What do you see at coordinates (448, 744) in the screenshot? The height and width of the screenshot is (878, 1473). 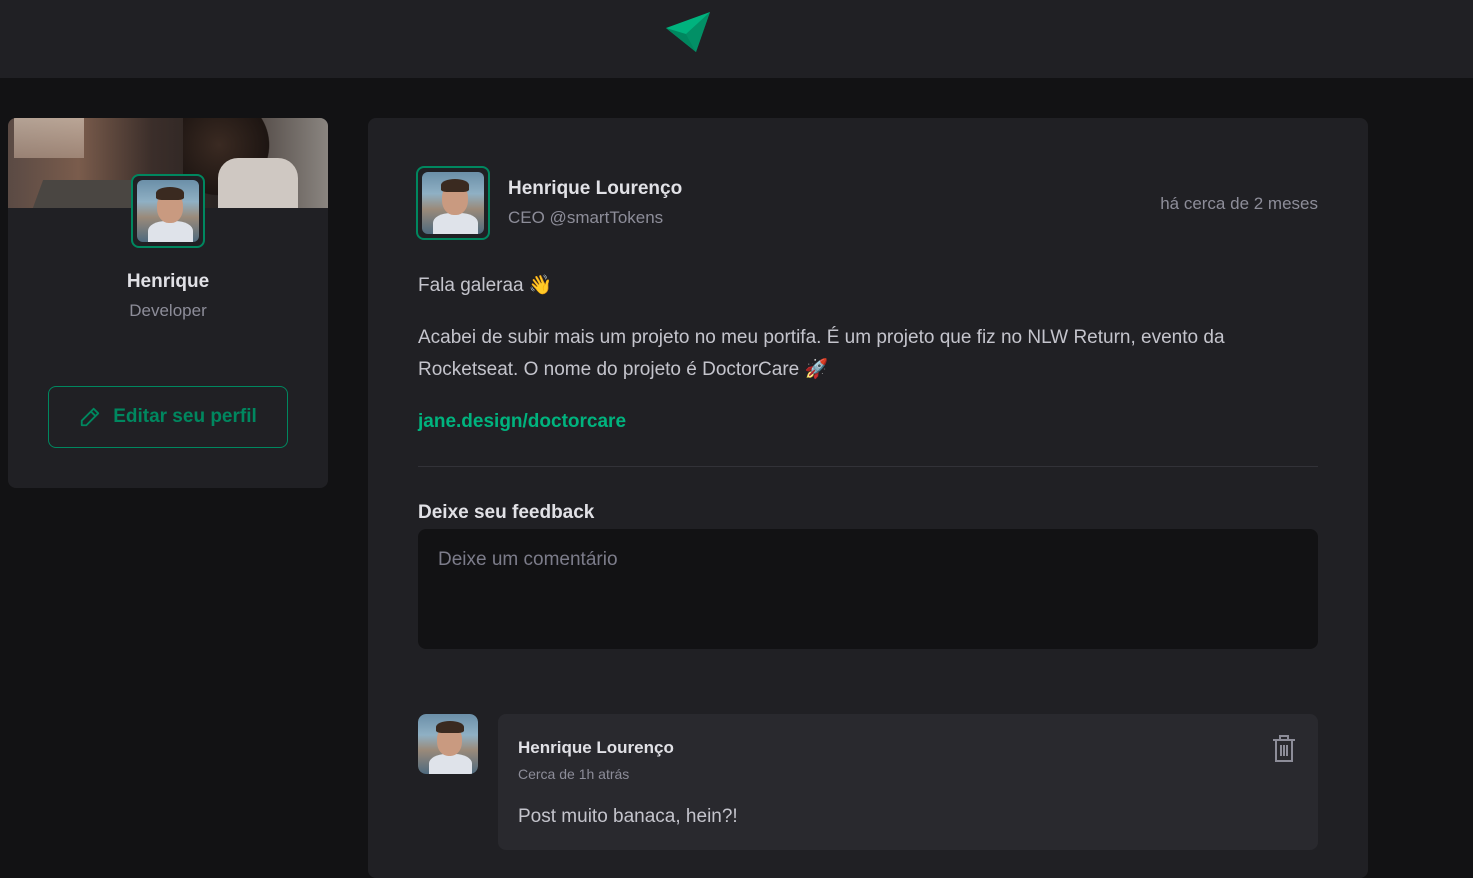 I see `comment-author-avatar` at bounding box center [448, 744].